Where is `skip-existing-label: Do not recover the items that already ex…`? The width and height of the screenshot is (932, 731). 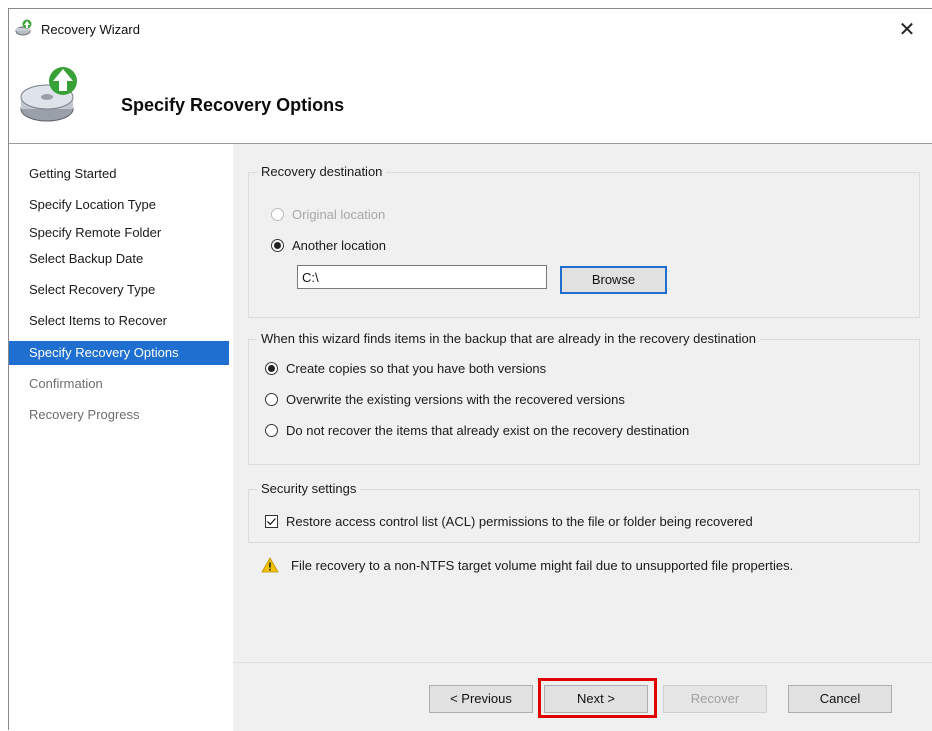
skip-existing-label: Do not recover the items that already ex… is located at coordinates (488, 430).